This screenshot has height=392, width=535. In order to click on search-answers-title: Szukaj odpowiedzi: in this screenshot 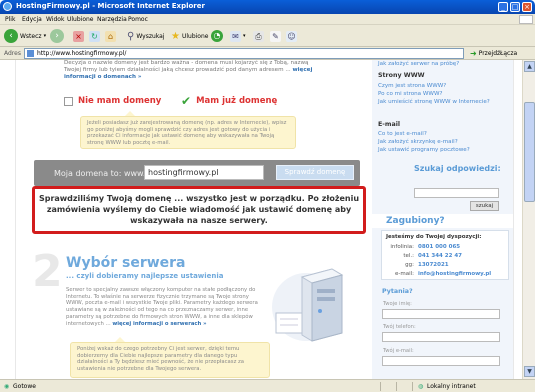, I will do `click(457, 168)`.